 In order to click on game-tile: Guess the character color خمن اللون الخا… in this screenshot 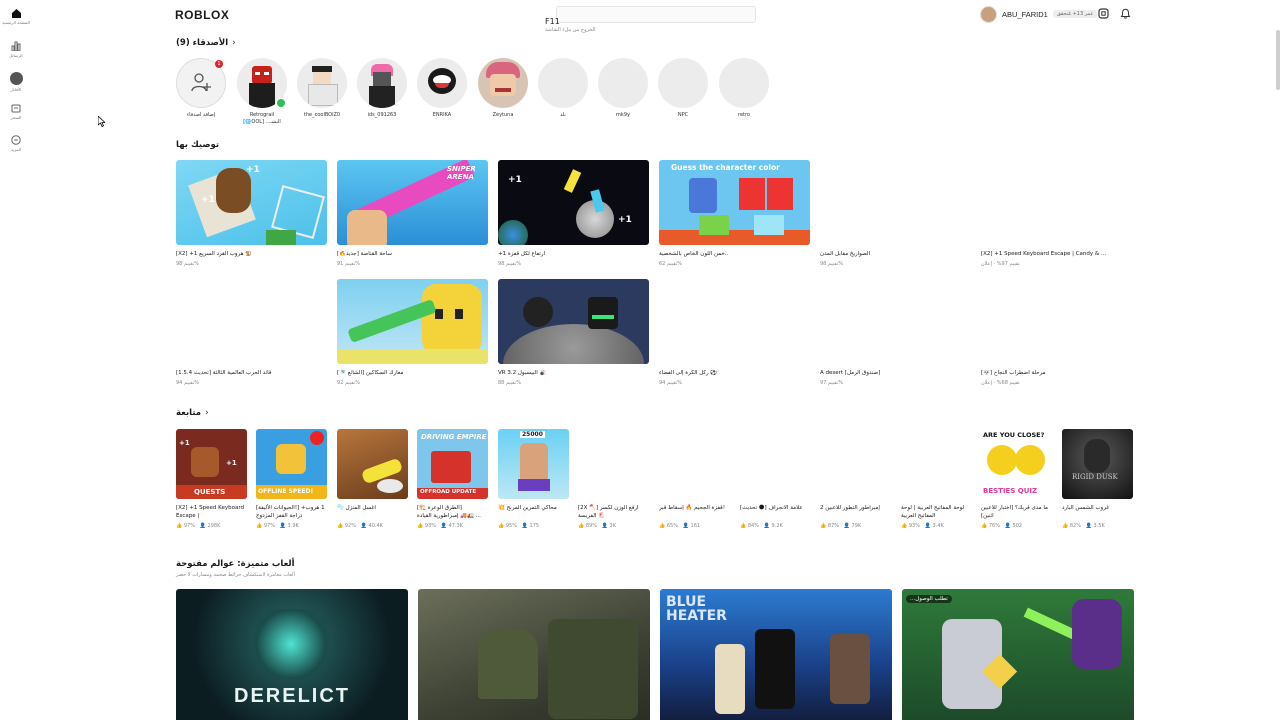, I will do `click(734, 213)`.